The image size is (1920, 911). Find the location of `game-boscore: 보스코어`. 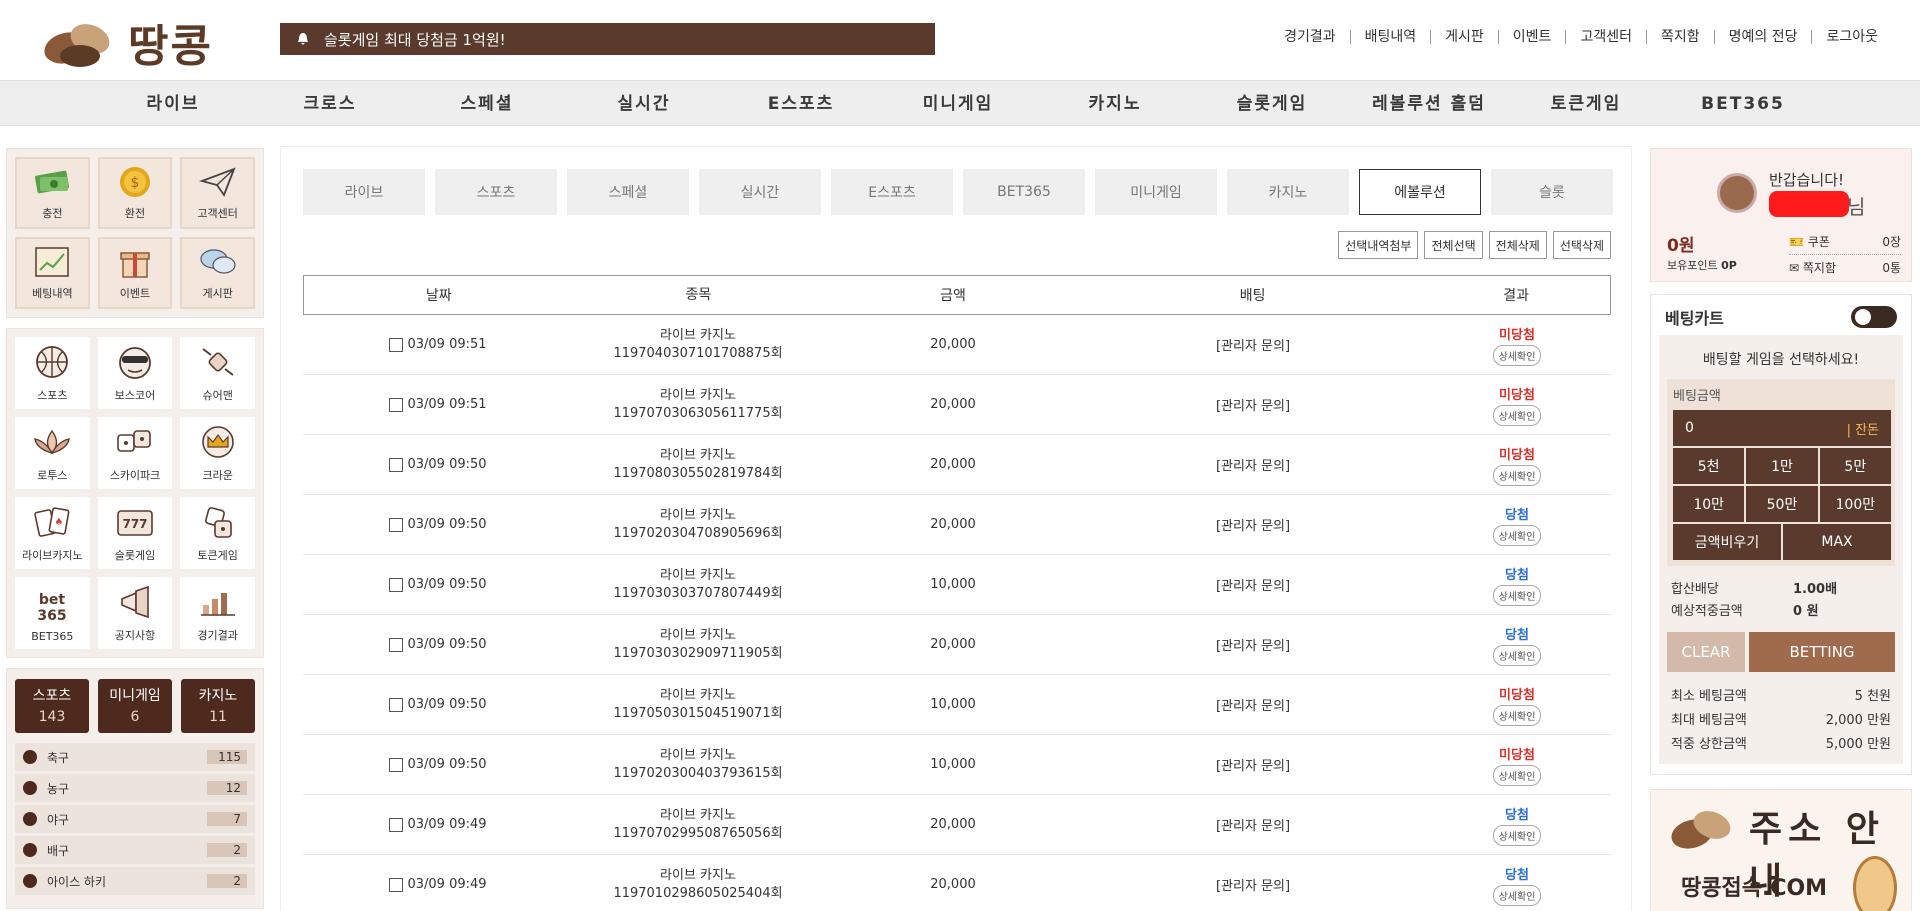

game-boscore: 보스코어 is located at coordinates (135, 373).